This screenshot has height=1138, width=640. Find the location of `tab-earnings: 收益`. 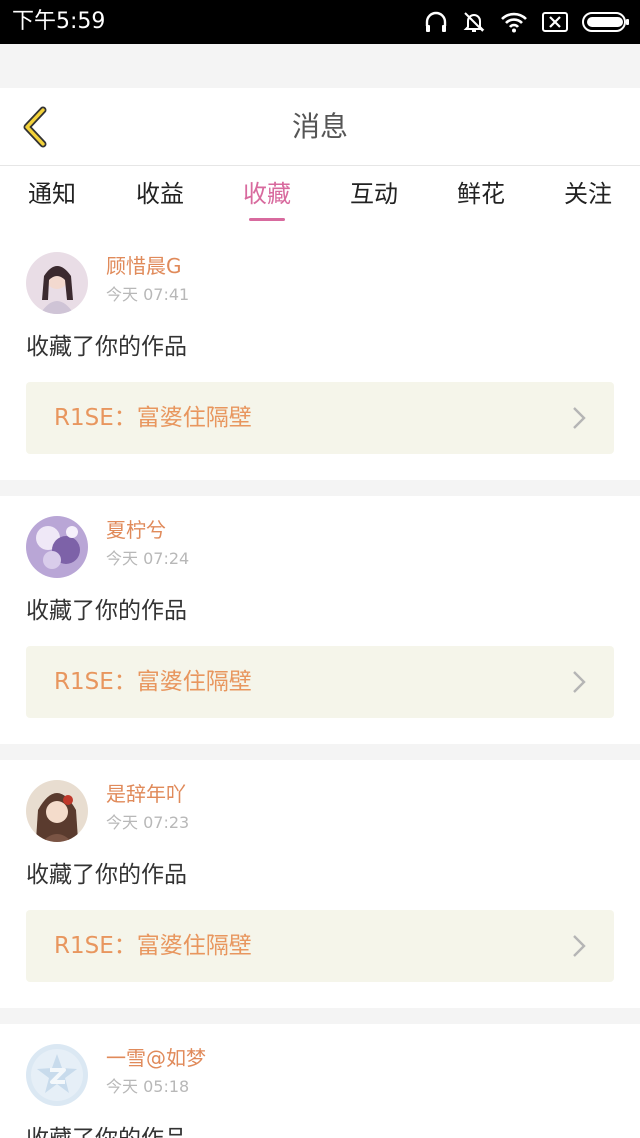

tab-earnings: 收益 is located at coordinates (160, 194).